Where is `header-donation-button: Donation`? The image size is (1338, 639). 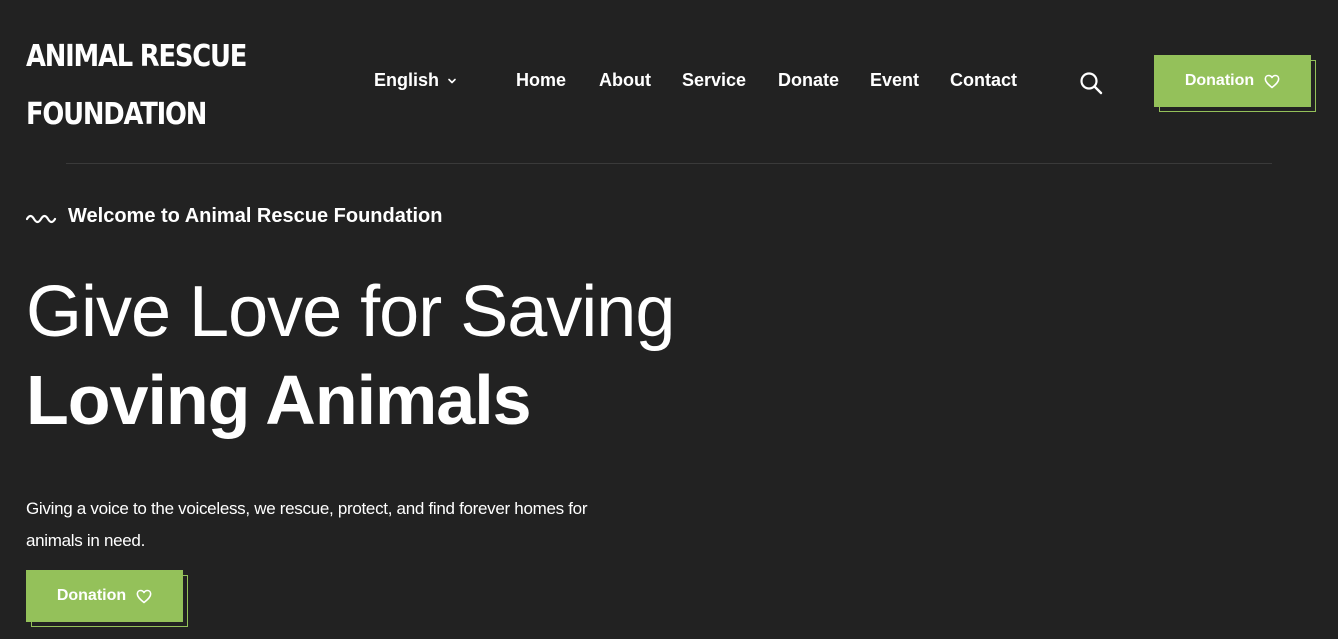 header-donation-button: Donation is located at coordinates (1235, 83).